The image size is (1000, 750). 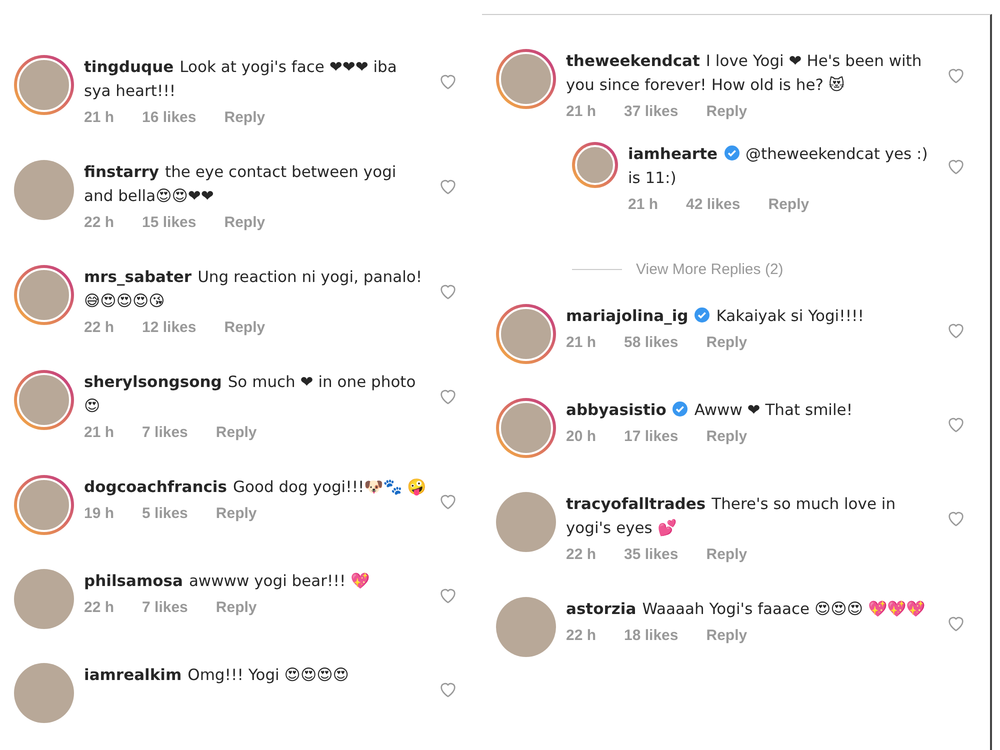 What do you see at coordinates (651, 342) in the screenshot?
I see `likes-count: 58 likes` at bounding box center [651, 342].